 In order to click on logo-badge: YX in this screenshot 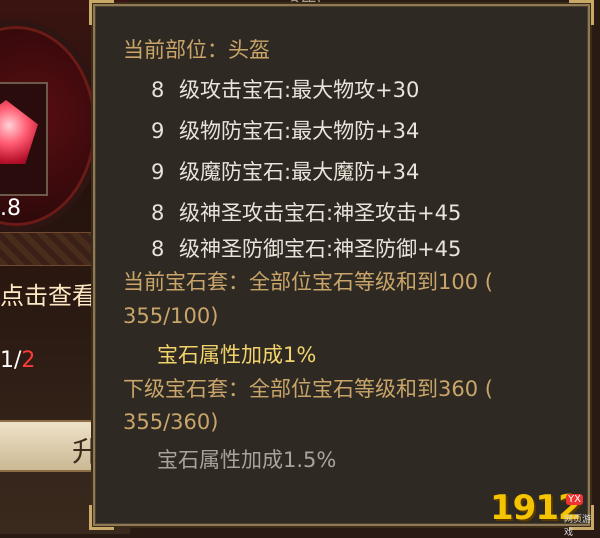, I will do `click(574, 499)`.